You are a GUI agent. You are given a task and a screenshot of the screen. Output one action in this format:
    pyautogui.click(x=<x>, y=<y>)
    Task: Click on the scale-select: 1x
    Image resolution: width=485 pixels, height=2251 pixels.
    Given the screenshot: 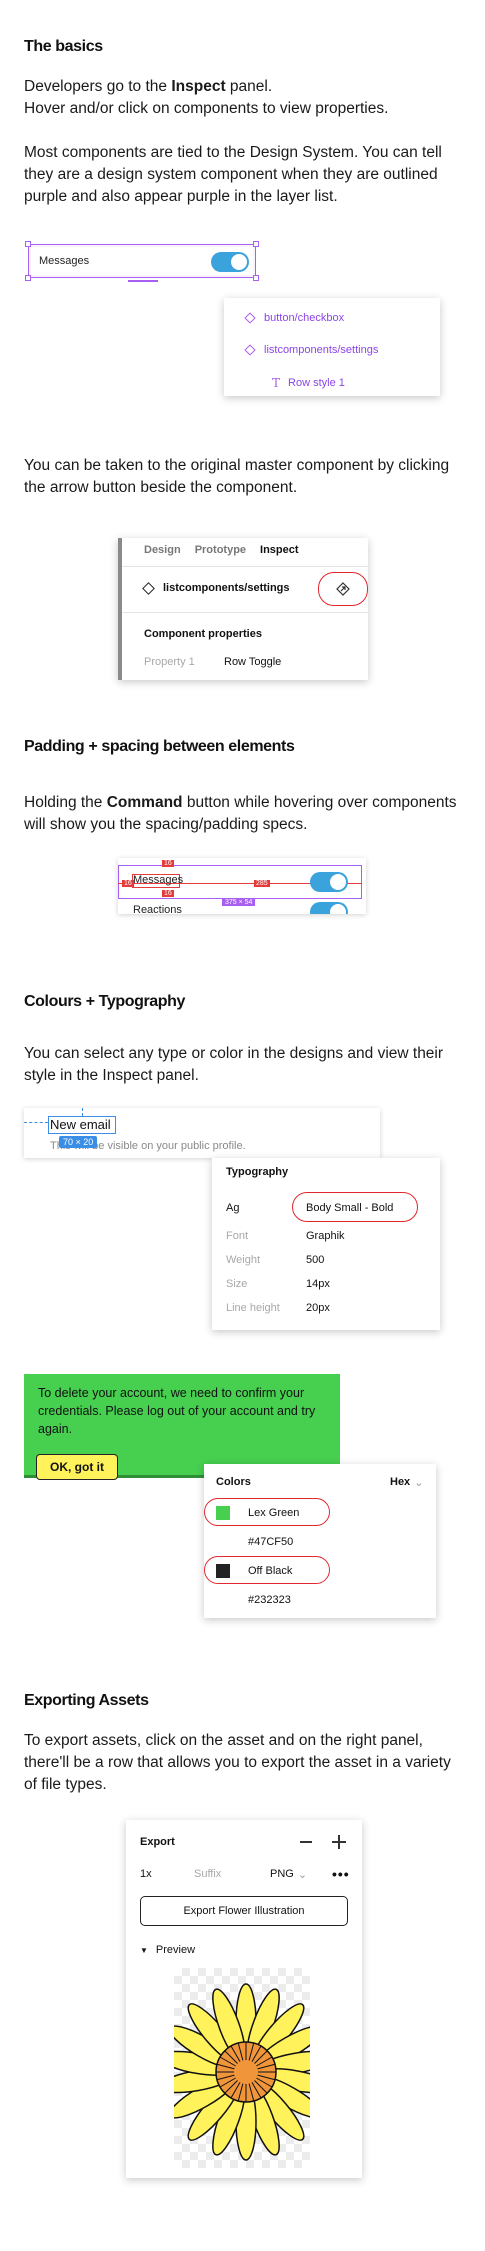 What is the action you would take?
    pyautogui.click(x=146, y=1874)
    